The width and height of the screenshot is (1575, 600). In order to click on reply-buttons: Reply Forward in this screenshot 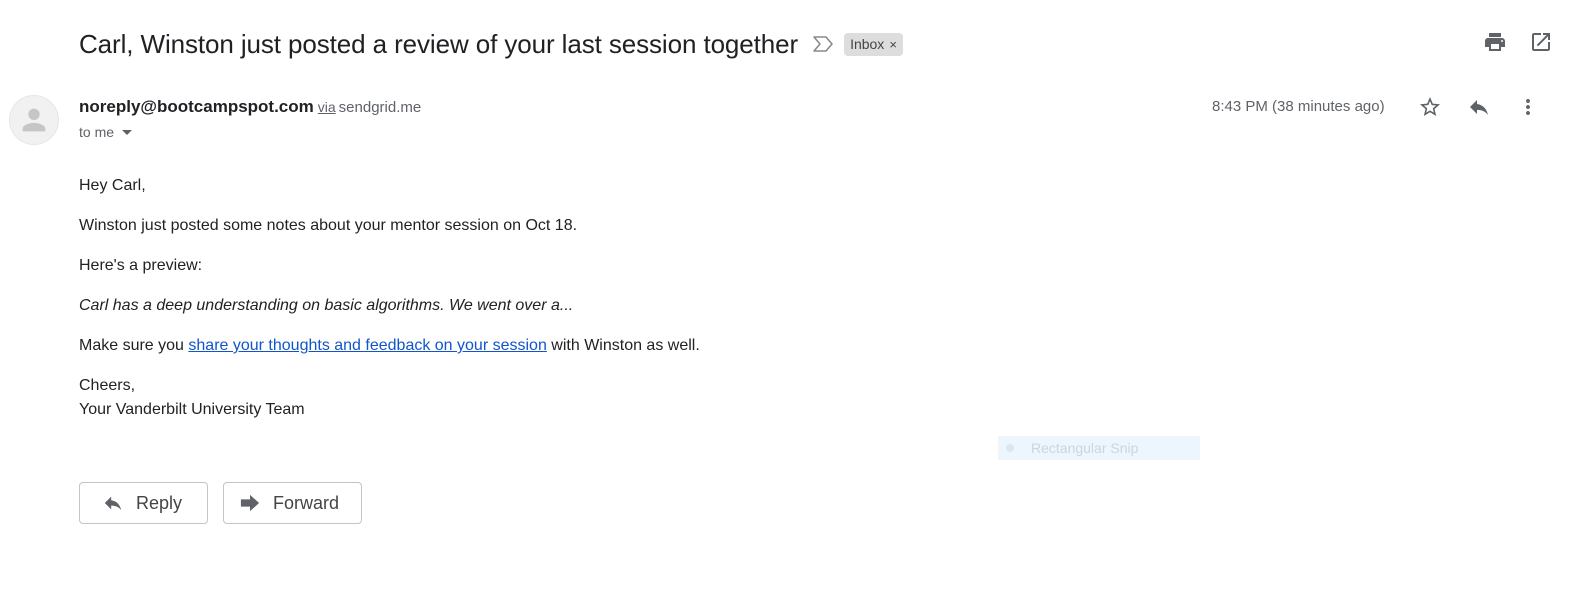, I will do `click(220, 503)`.